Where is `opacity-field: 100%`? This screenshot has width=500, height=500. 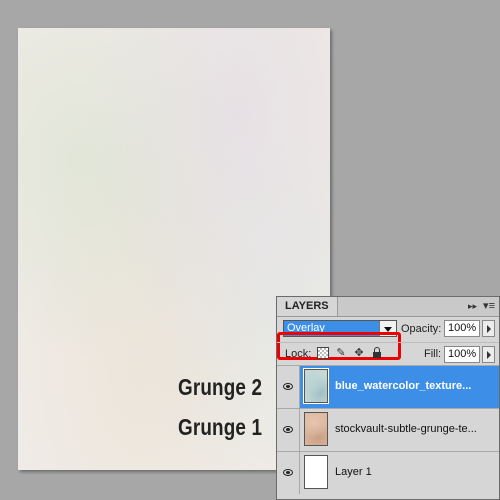
opacity-field: 100% is located at coordinates (462, 328).